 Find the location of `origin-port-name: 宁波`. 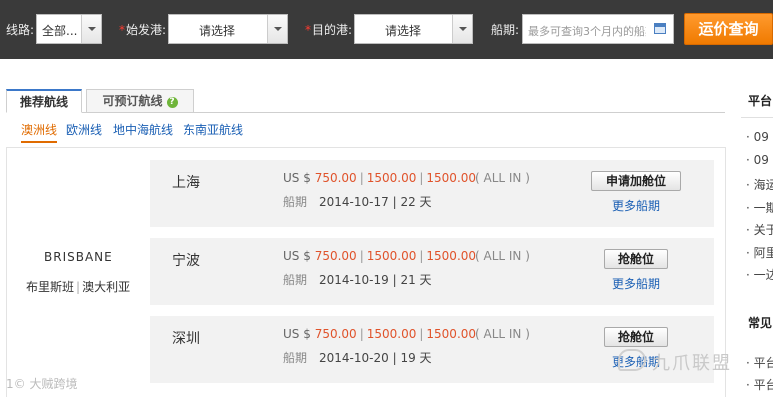

origin-port-name: 宁波 is located at coordinates (186, 261).